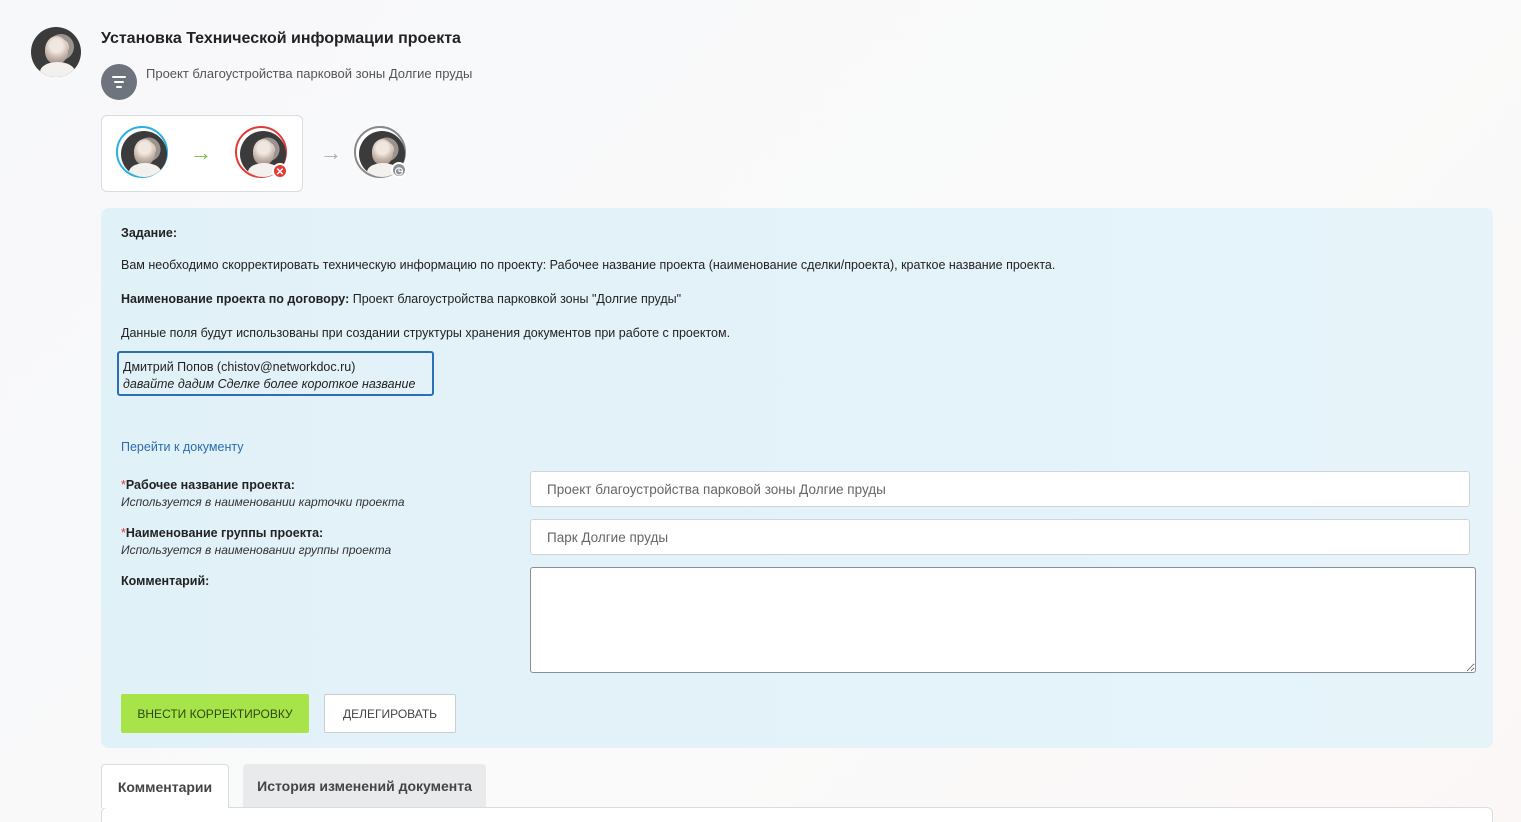 This screenshot has width=1521, height=822. I want to click on filter-icon, so click(119, 82).